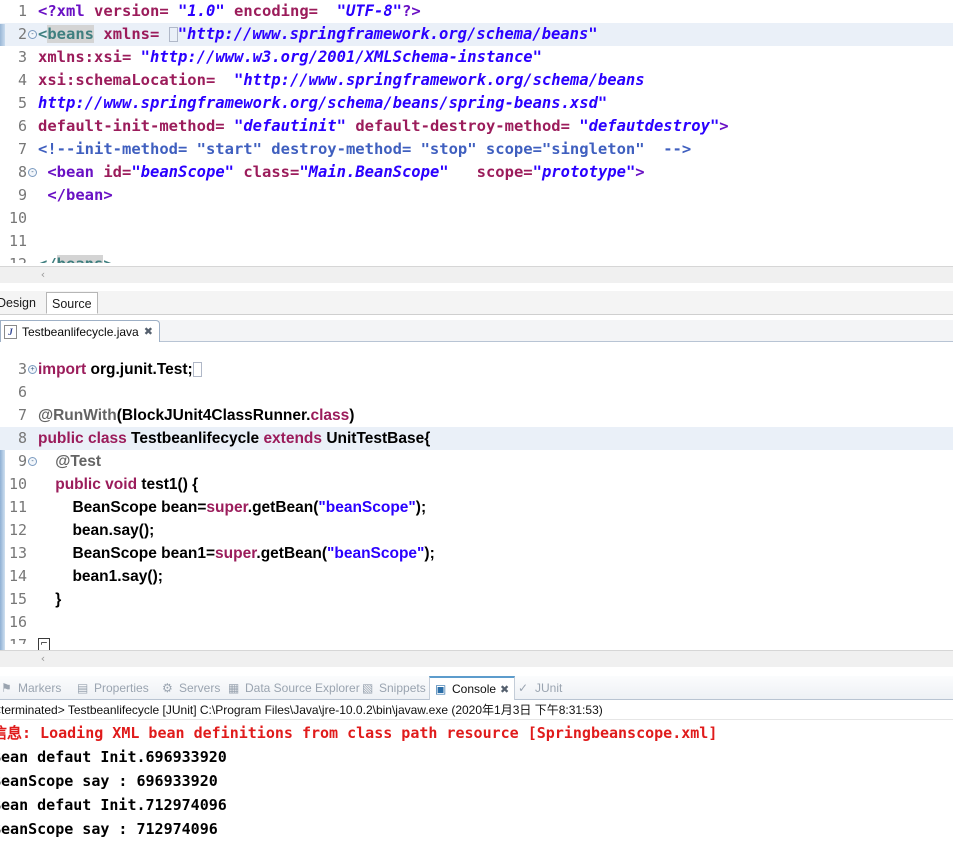 The height and width of the screenshot is (851, 953). Describe the element at coordinates (72, 303) in the screenshot. I see `editor-mode-tab-source: Source` at that location.